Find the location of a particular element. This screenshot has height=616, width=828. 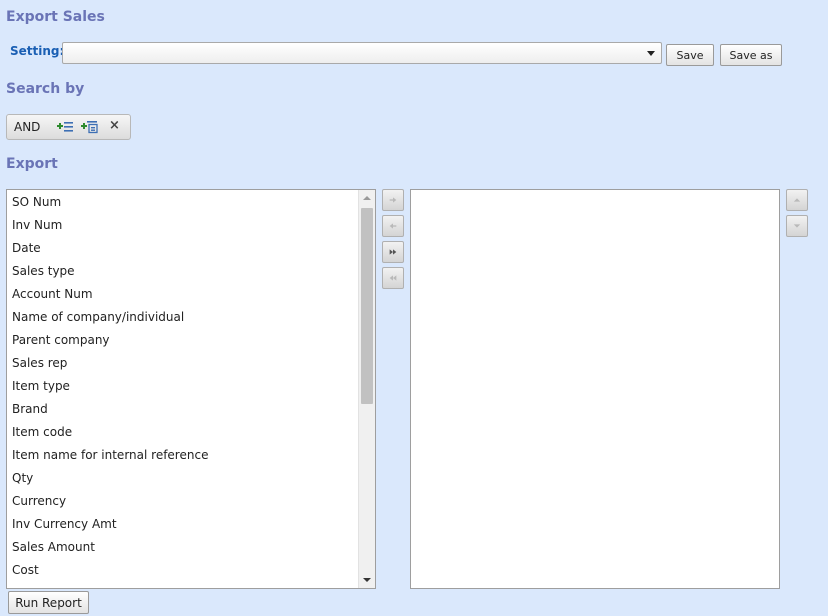

arrow-left-icon is located at coordinates (393, 226).